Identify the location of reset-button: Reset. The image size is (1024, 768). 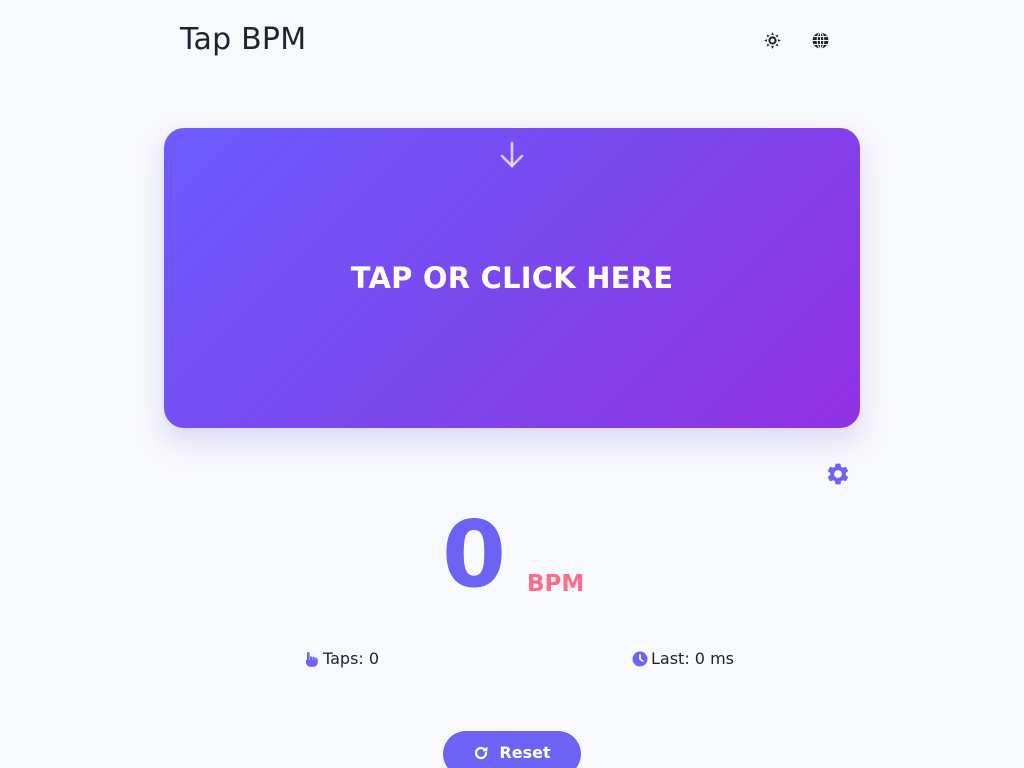
(512, 749).